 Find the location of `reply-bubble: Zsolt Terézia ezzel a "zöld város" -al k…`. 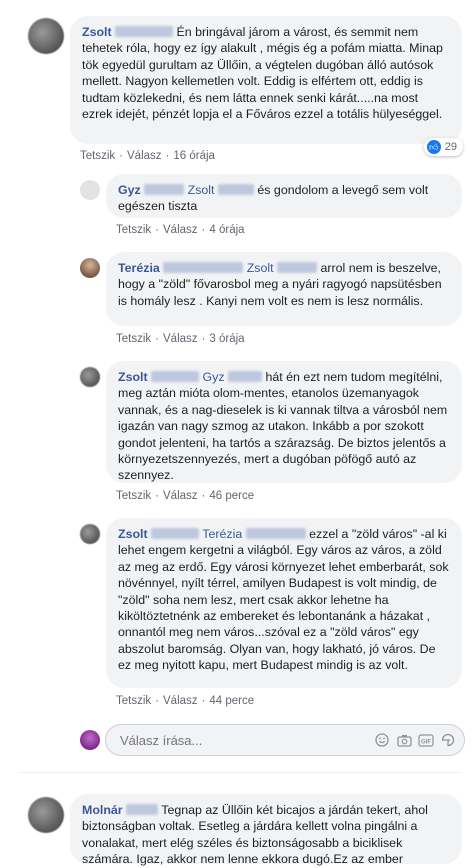

reply-bubble: Zsolt Terézia ezzel a "zöld város" -al k… is located at coordinates (284, 603).